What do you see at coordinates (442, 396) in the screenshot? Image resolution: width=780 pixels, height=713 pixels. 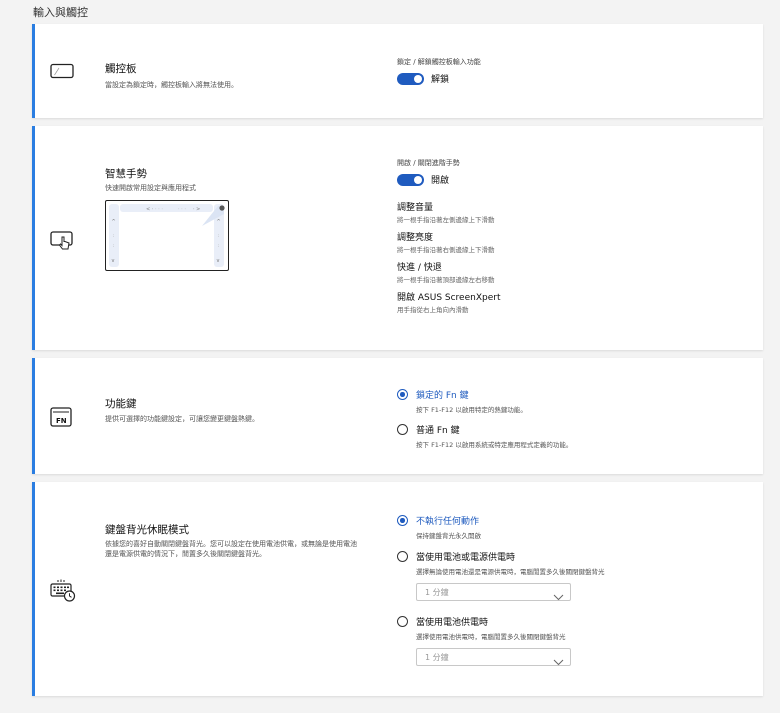 I see `radio-label: 鎖定的 Fn 鍵` at bounding box center [442, 396].